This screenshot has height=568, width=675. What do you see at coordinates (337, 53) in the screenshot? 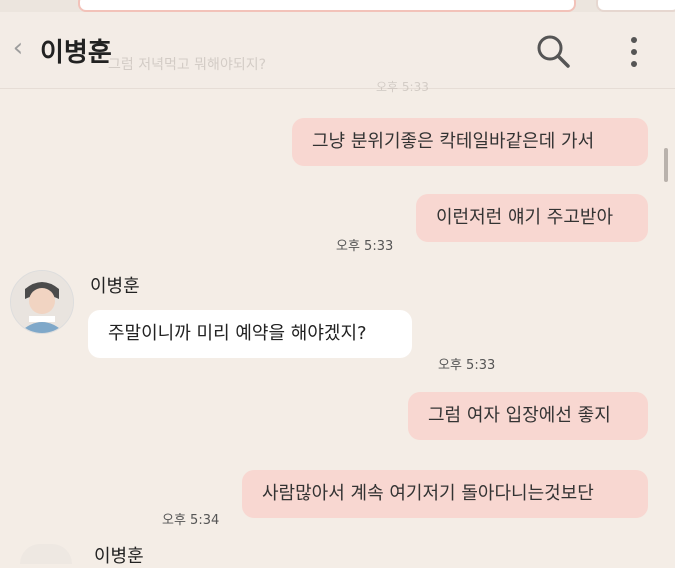
I see `chat-header: ‹ 이병훈 그럼 저녁먹고 뭐해야되지? 오후 5:33` at bounding box center [337, 53].